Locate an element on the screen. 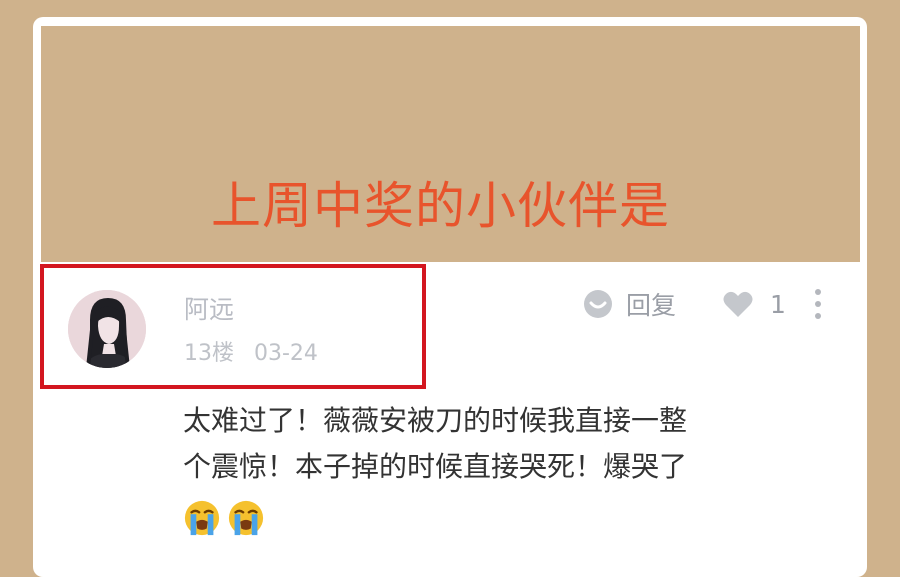 The image size is (900, 577). like-button: 1 is located at coordinates (754, 304).